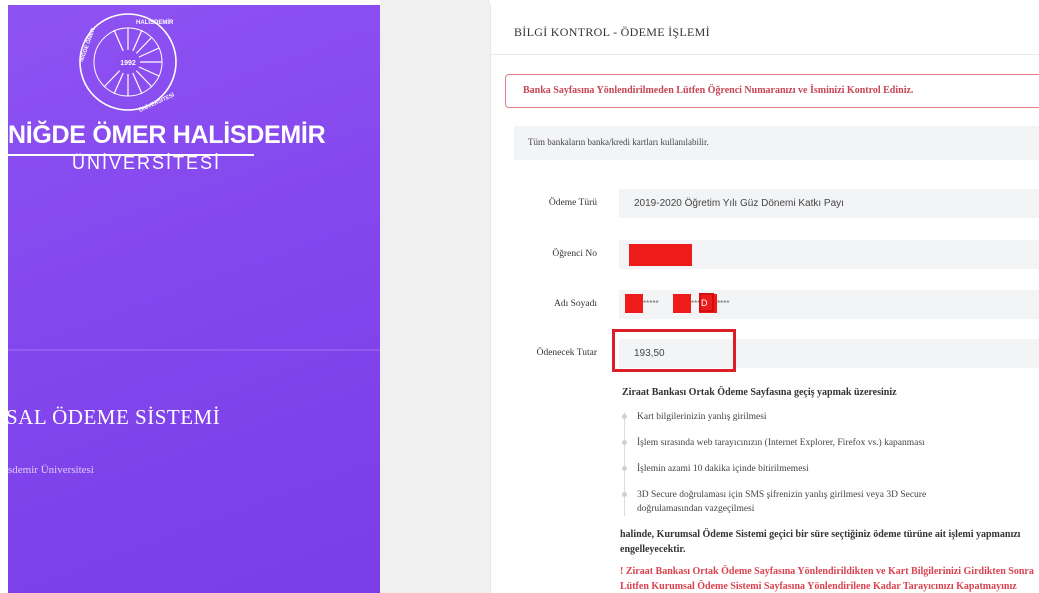 The image size is (1039, 593). I want to click on name-masked-1: *****, so click(651, 303).